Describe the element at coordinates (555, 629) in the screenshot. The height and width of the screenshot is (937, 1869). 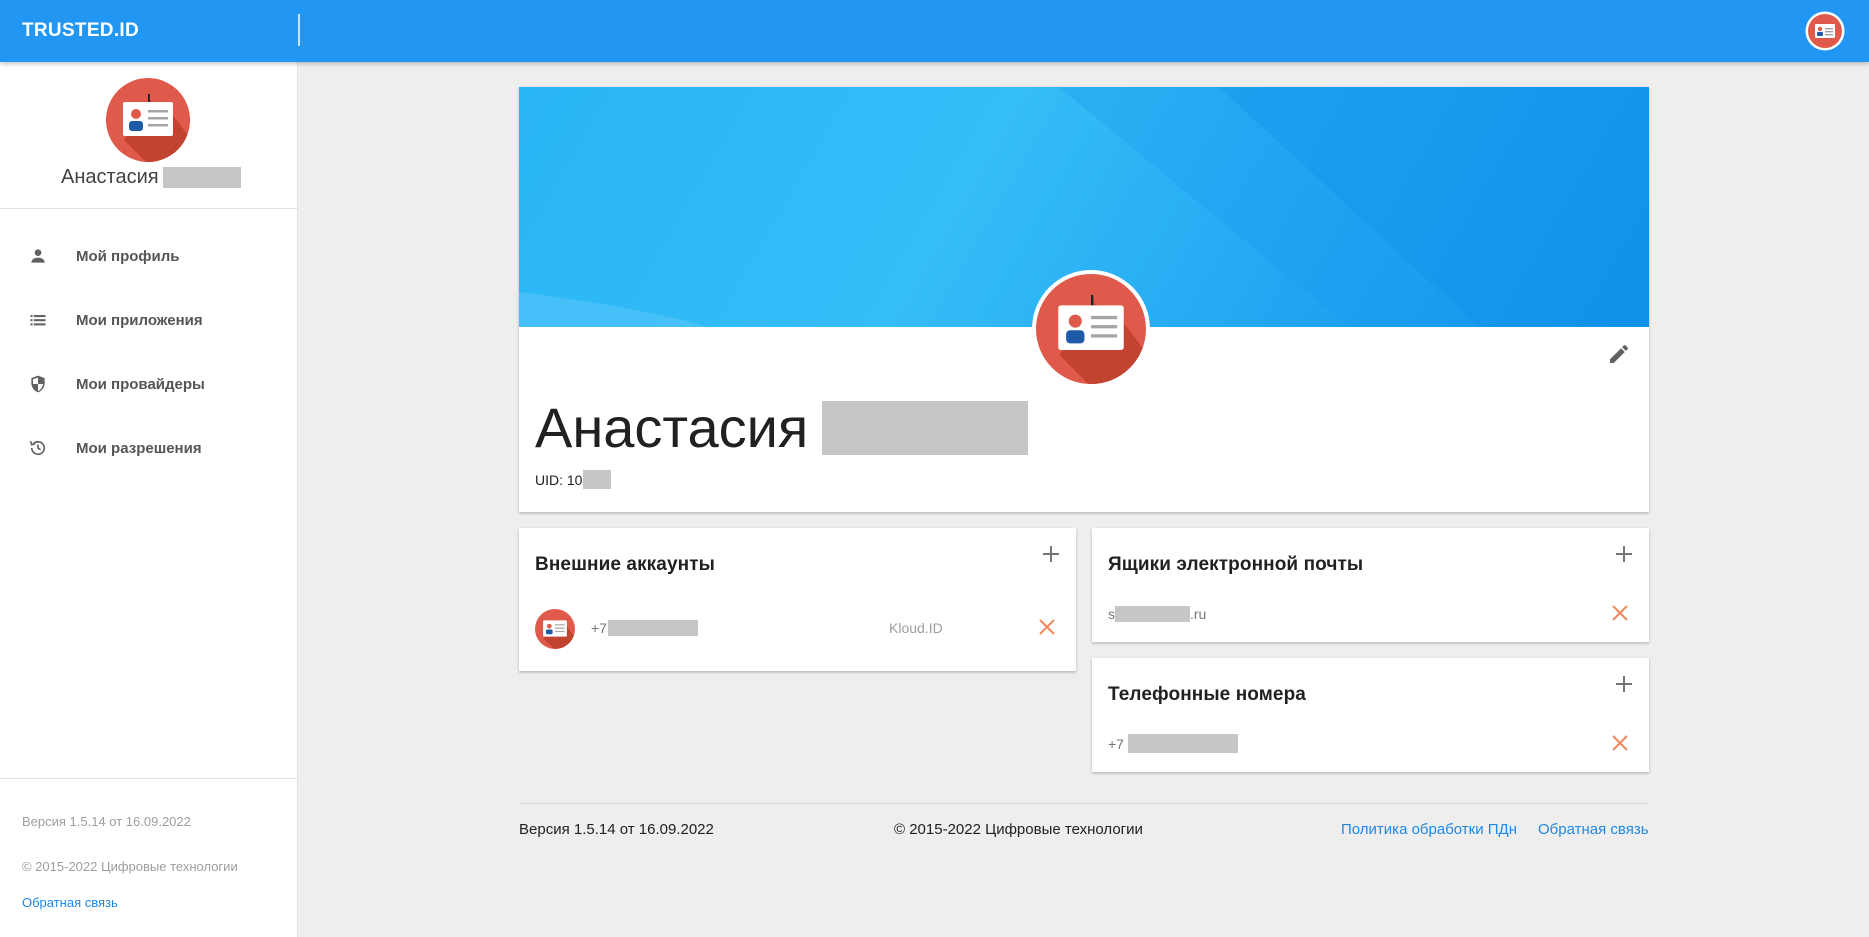
I see `account-avatar-icon` at that location.